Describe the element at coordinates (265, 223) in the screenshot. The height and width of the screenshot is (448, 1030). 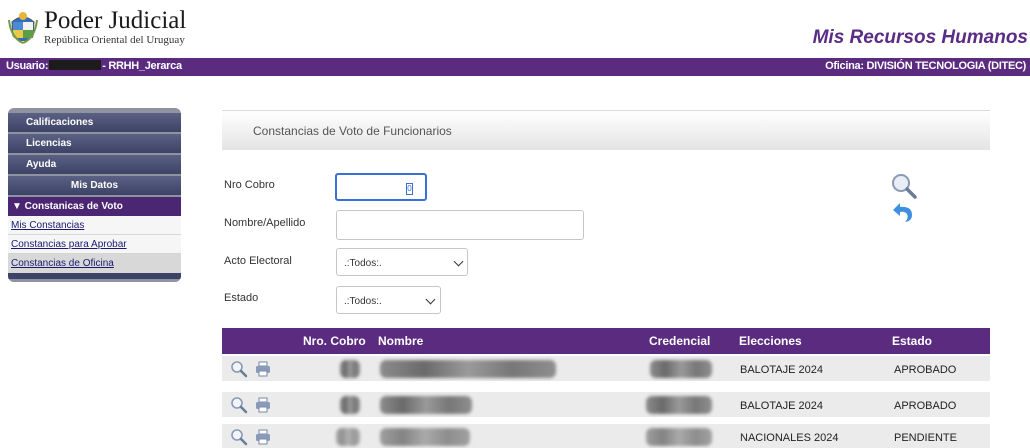
I see `nombre-apellido-label: Nombre/Apellido` at that location.